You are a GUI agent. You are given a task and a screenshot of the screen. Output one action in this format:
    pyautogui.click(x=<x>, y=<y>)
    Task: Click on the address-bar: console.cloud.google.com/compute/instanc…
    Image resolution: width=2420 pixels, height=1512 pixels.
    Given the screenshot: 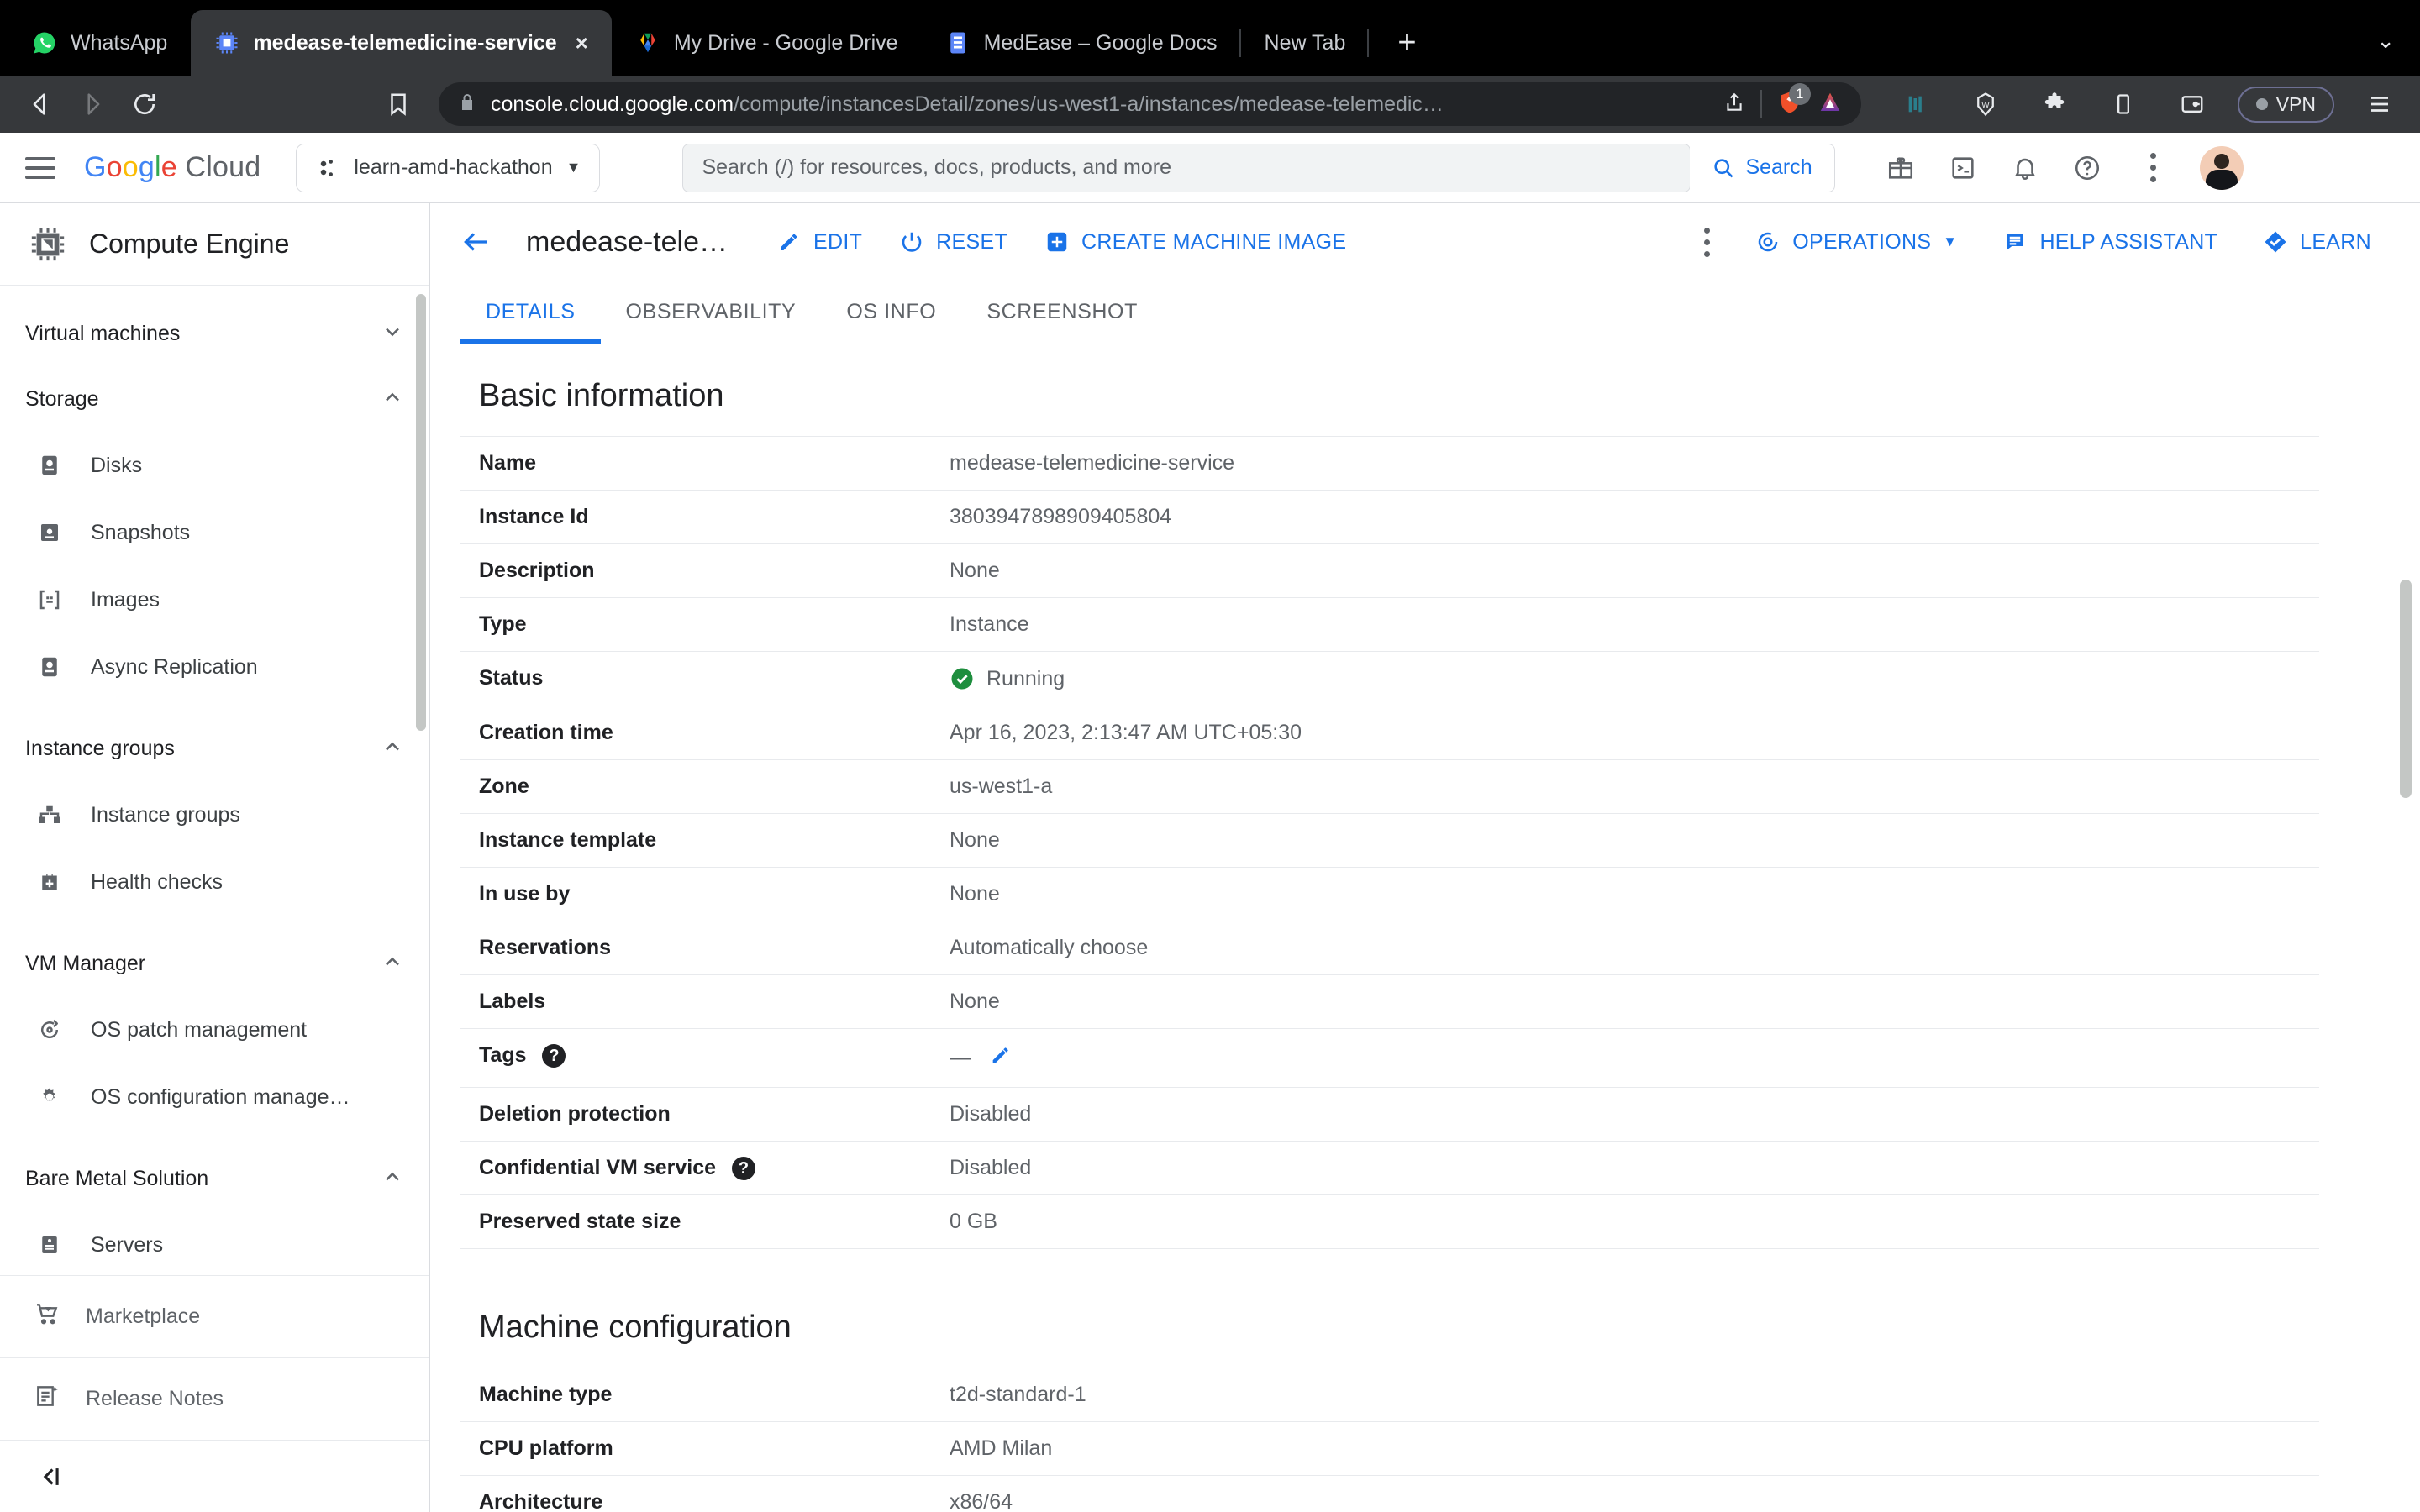 What is the action you would take?
    pyautogui.click(x=1150, y=104)
    